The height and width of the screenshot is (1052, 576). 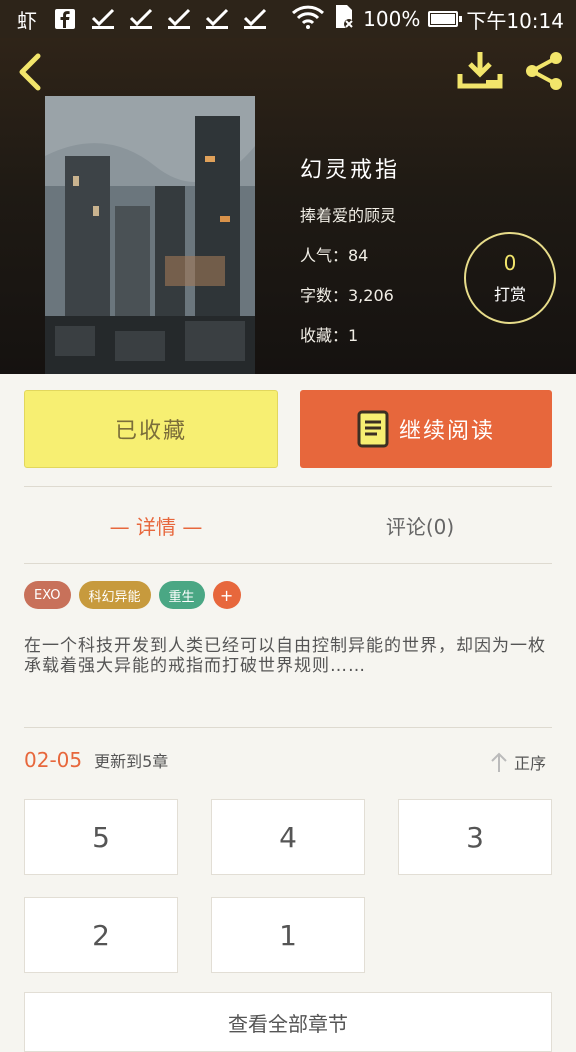 What do you see at coordinates (510, 263) in the screenshot?
I see `tip-count: 0` at bounding box center [510, 263].